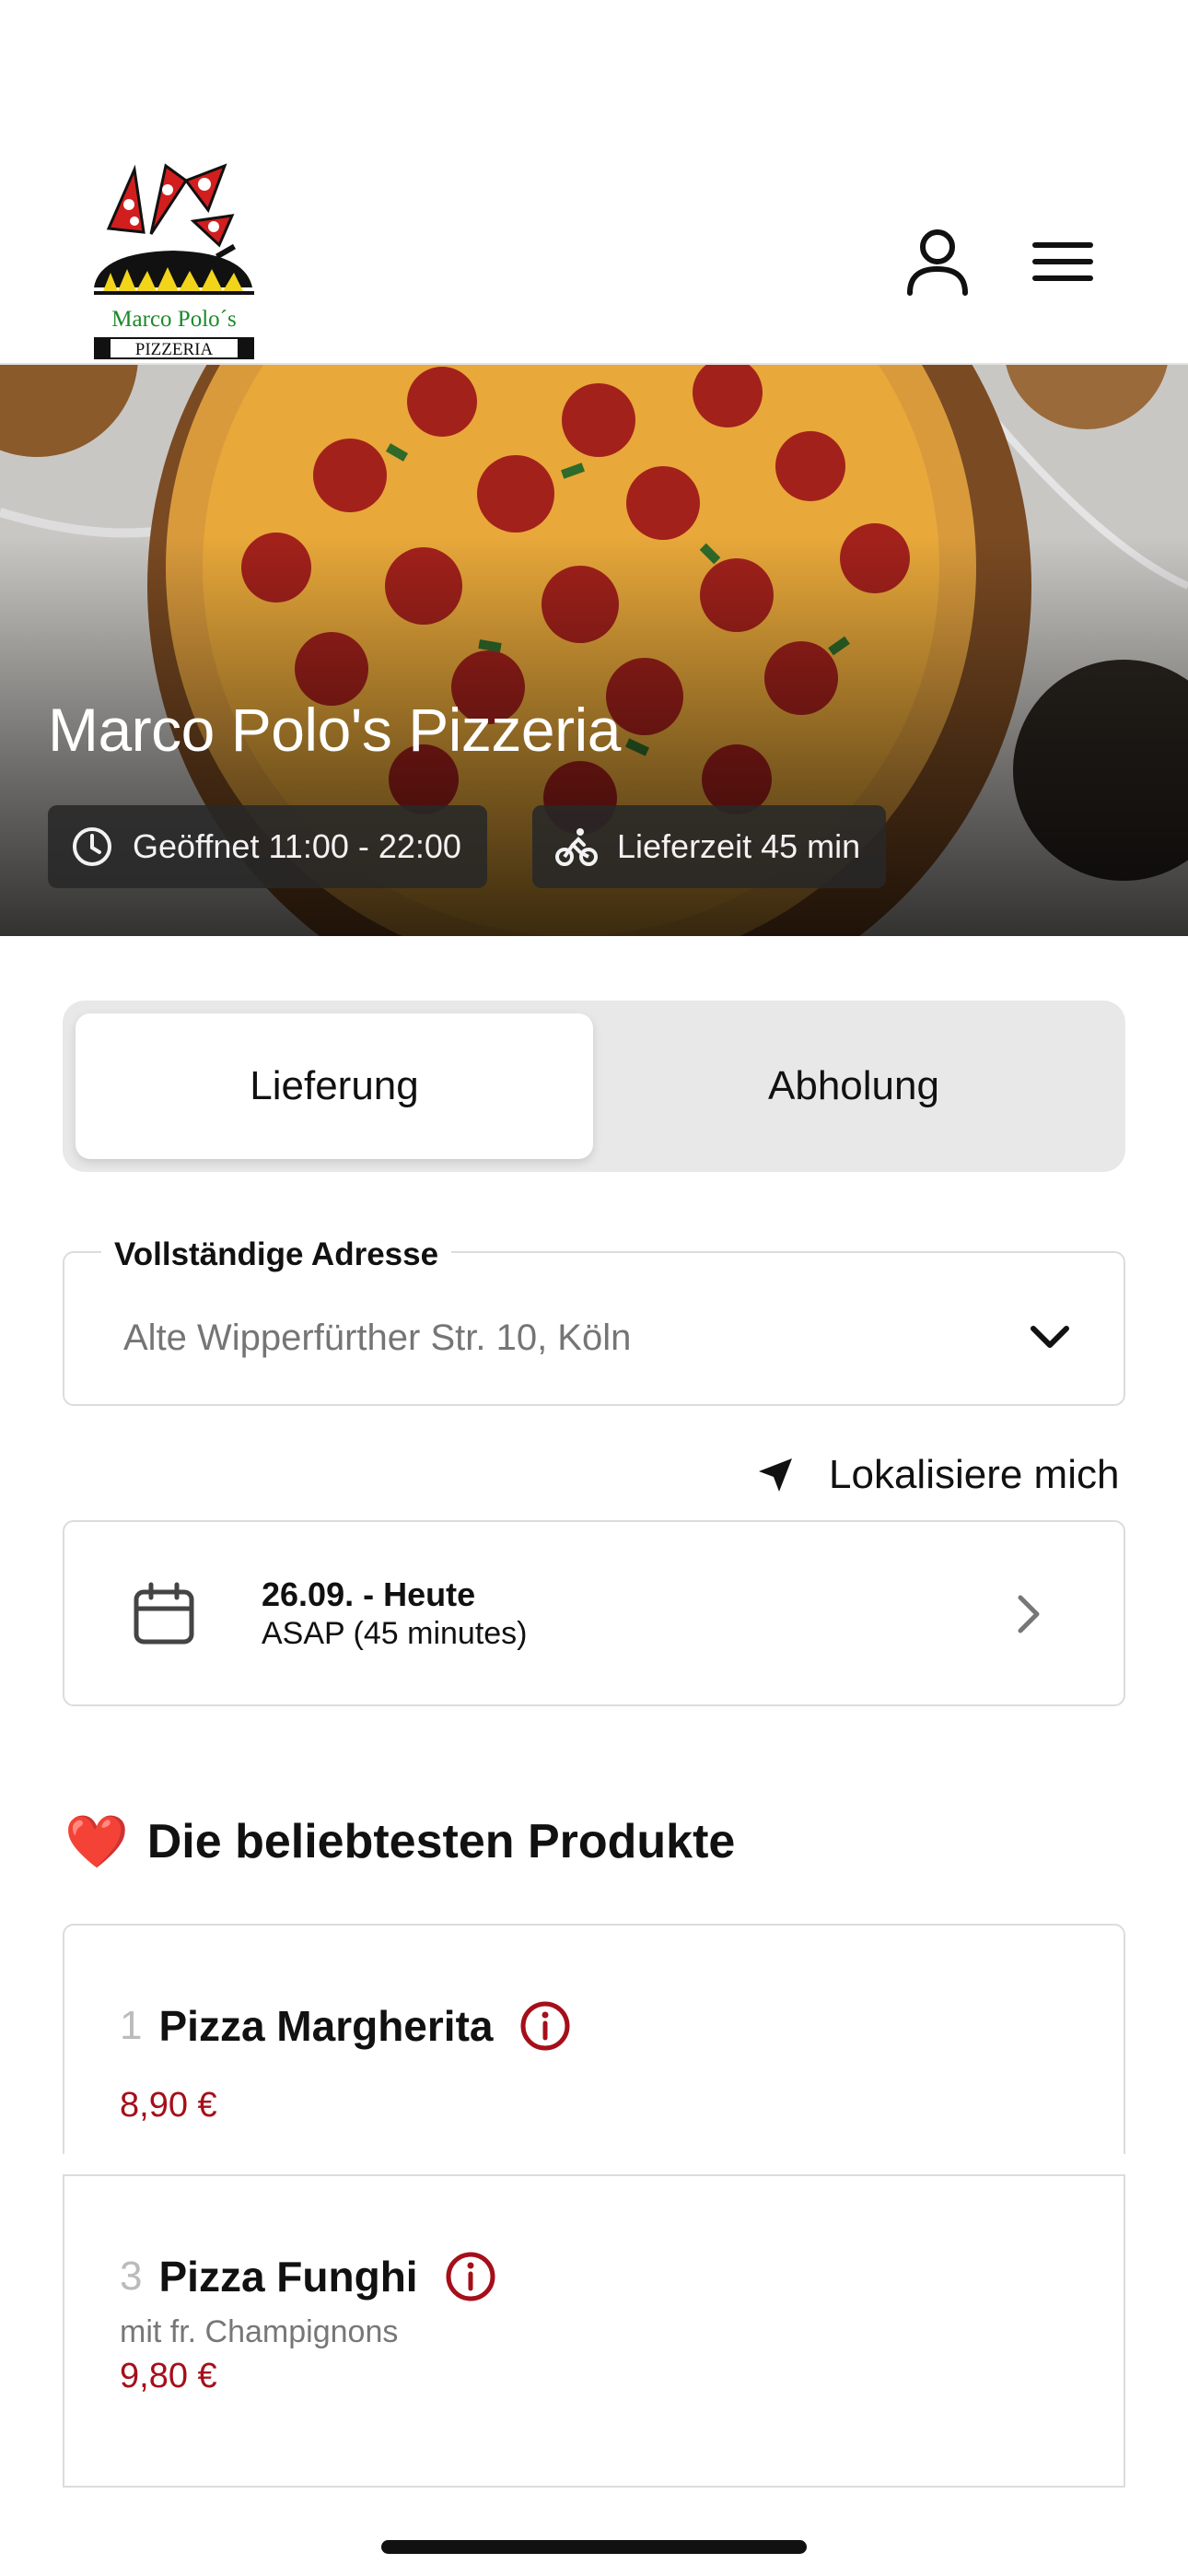 The width and height of the screenshot is (1188, 2576). What do you see at coordinates (276, 1254) in the screenshot?
I see `address-label: Vollständige Adresse` at bounding box center [276, 1254].